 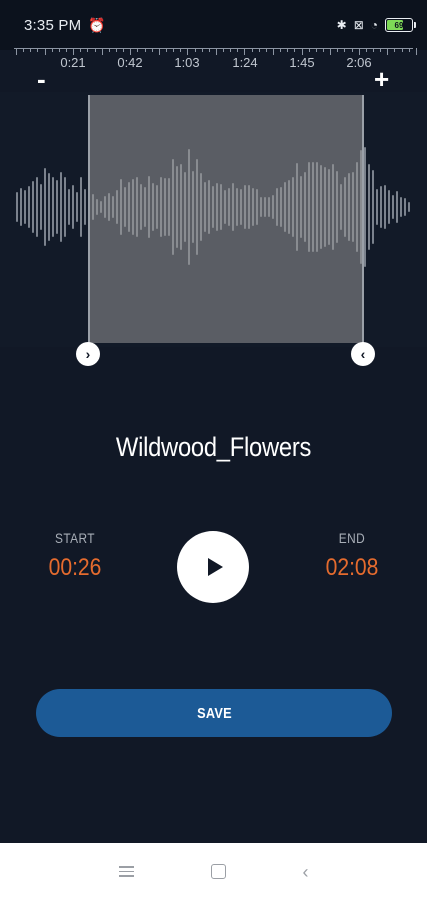 I want to click on timeline-label: 0:42, so click(x=130, y=62).